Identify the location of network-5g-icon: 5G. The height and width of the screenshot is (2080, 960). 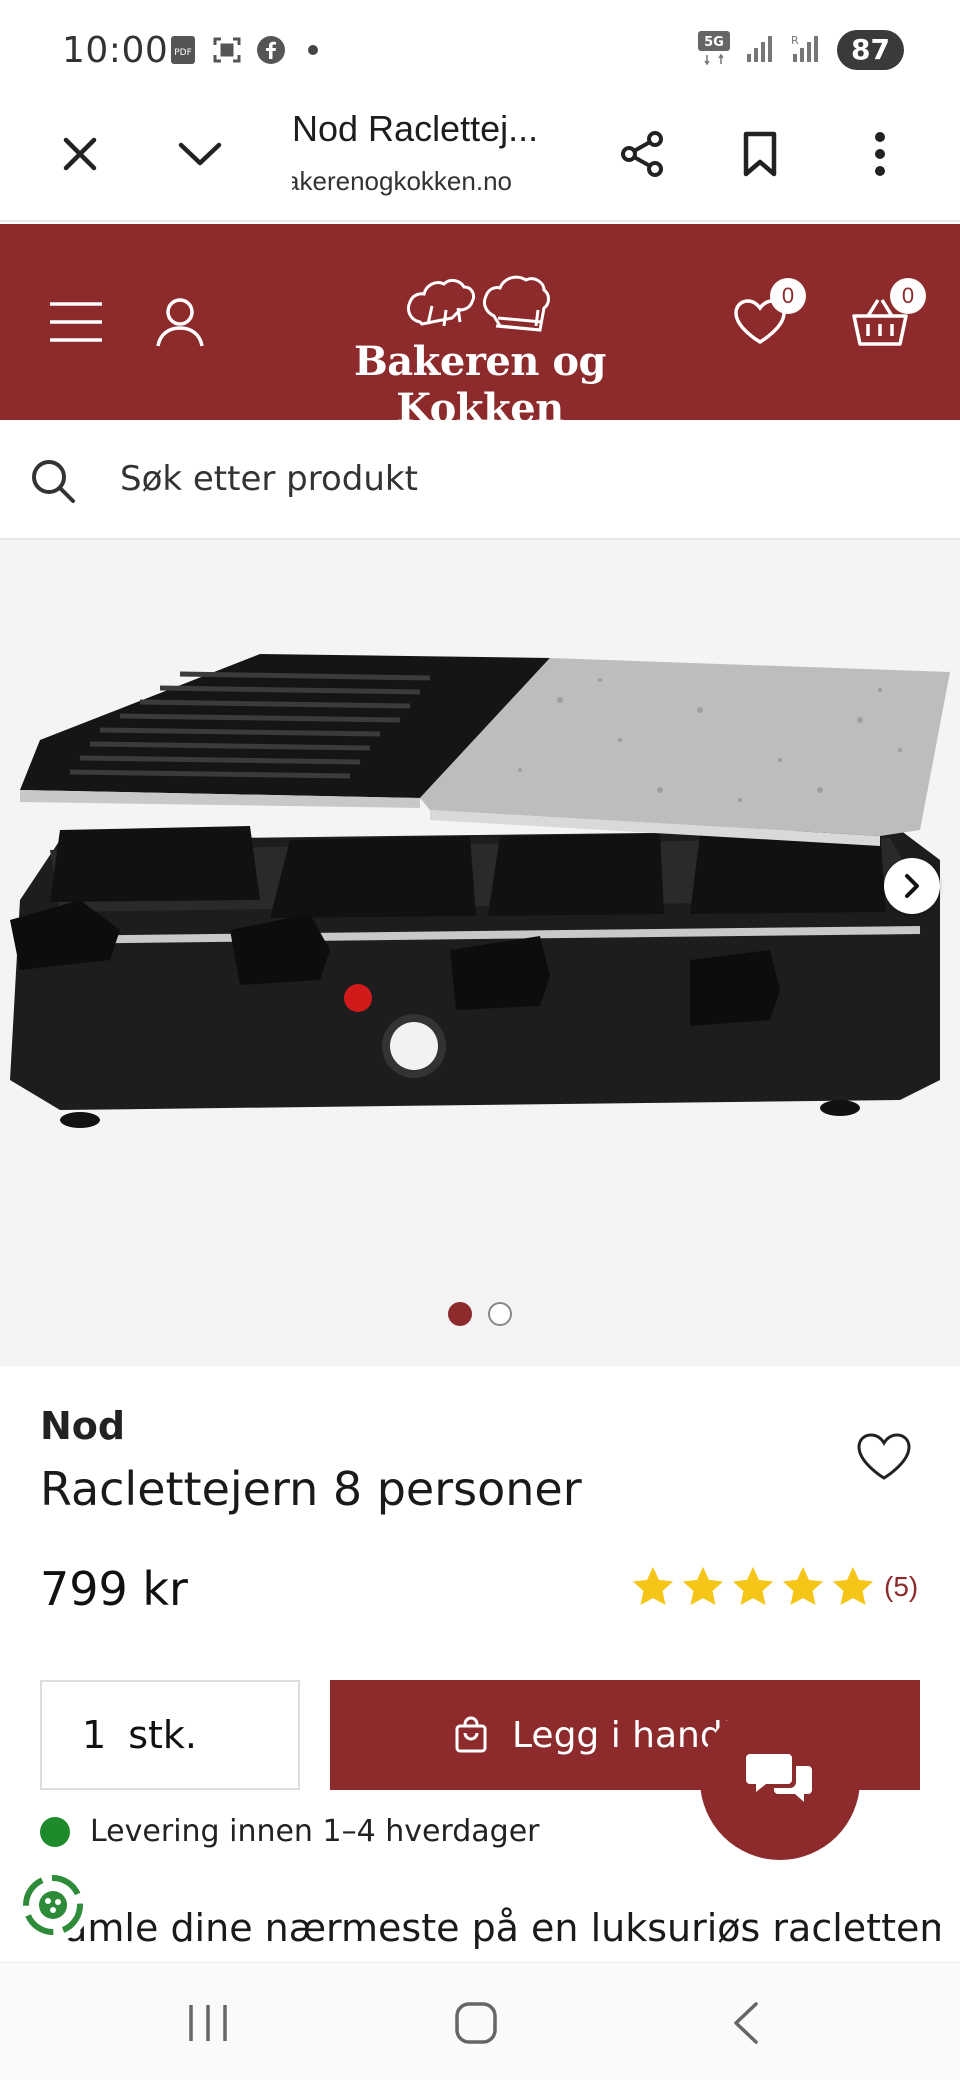
(714, 50).